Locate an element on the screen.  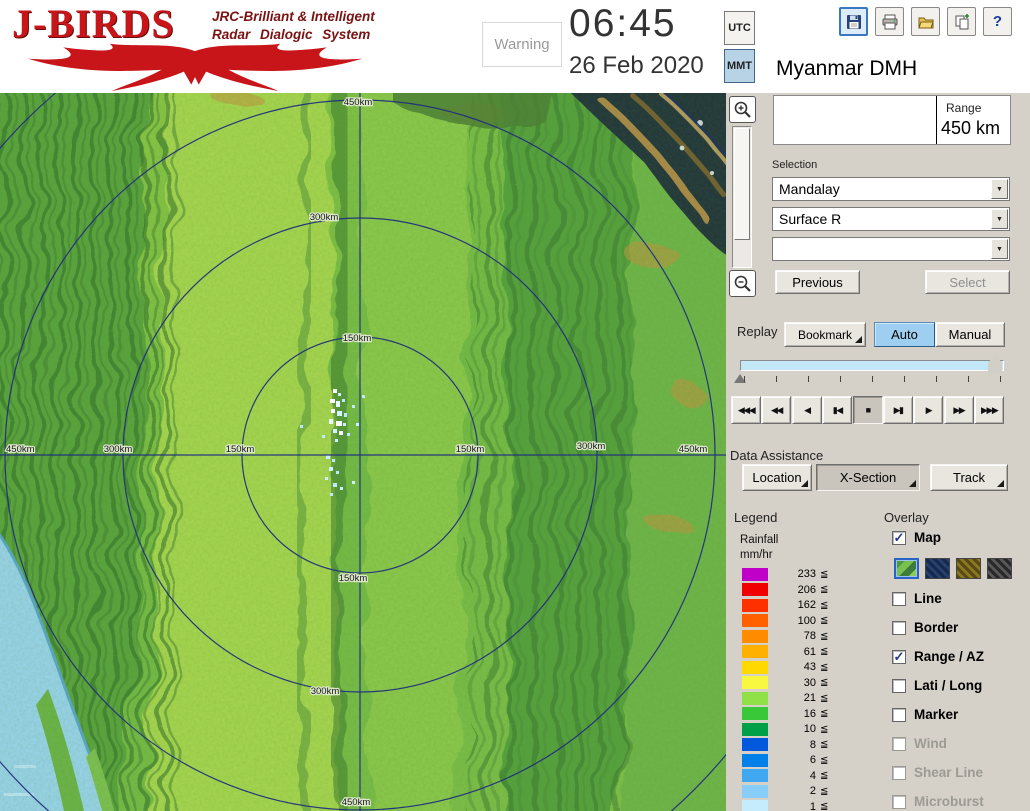
help-icon: ? is located at coordinates (997, 21).